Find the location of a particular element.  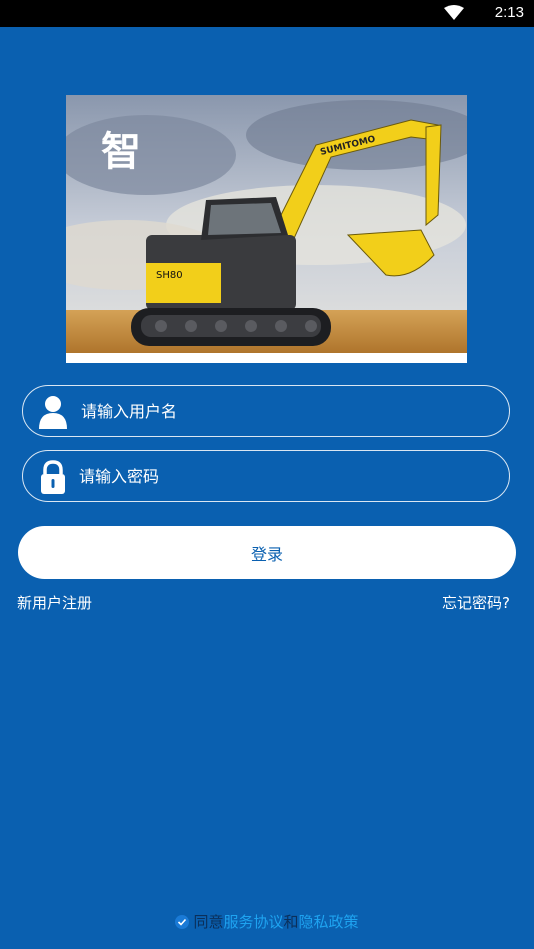

agree-checkbox is located at coordinates (182, 922).